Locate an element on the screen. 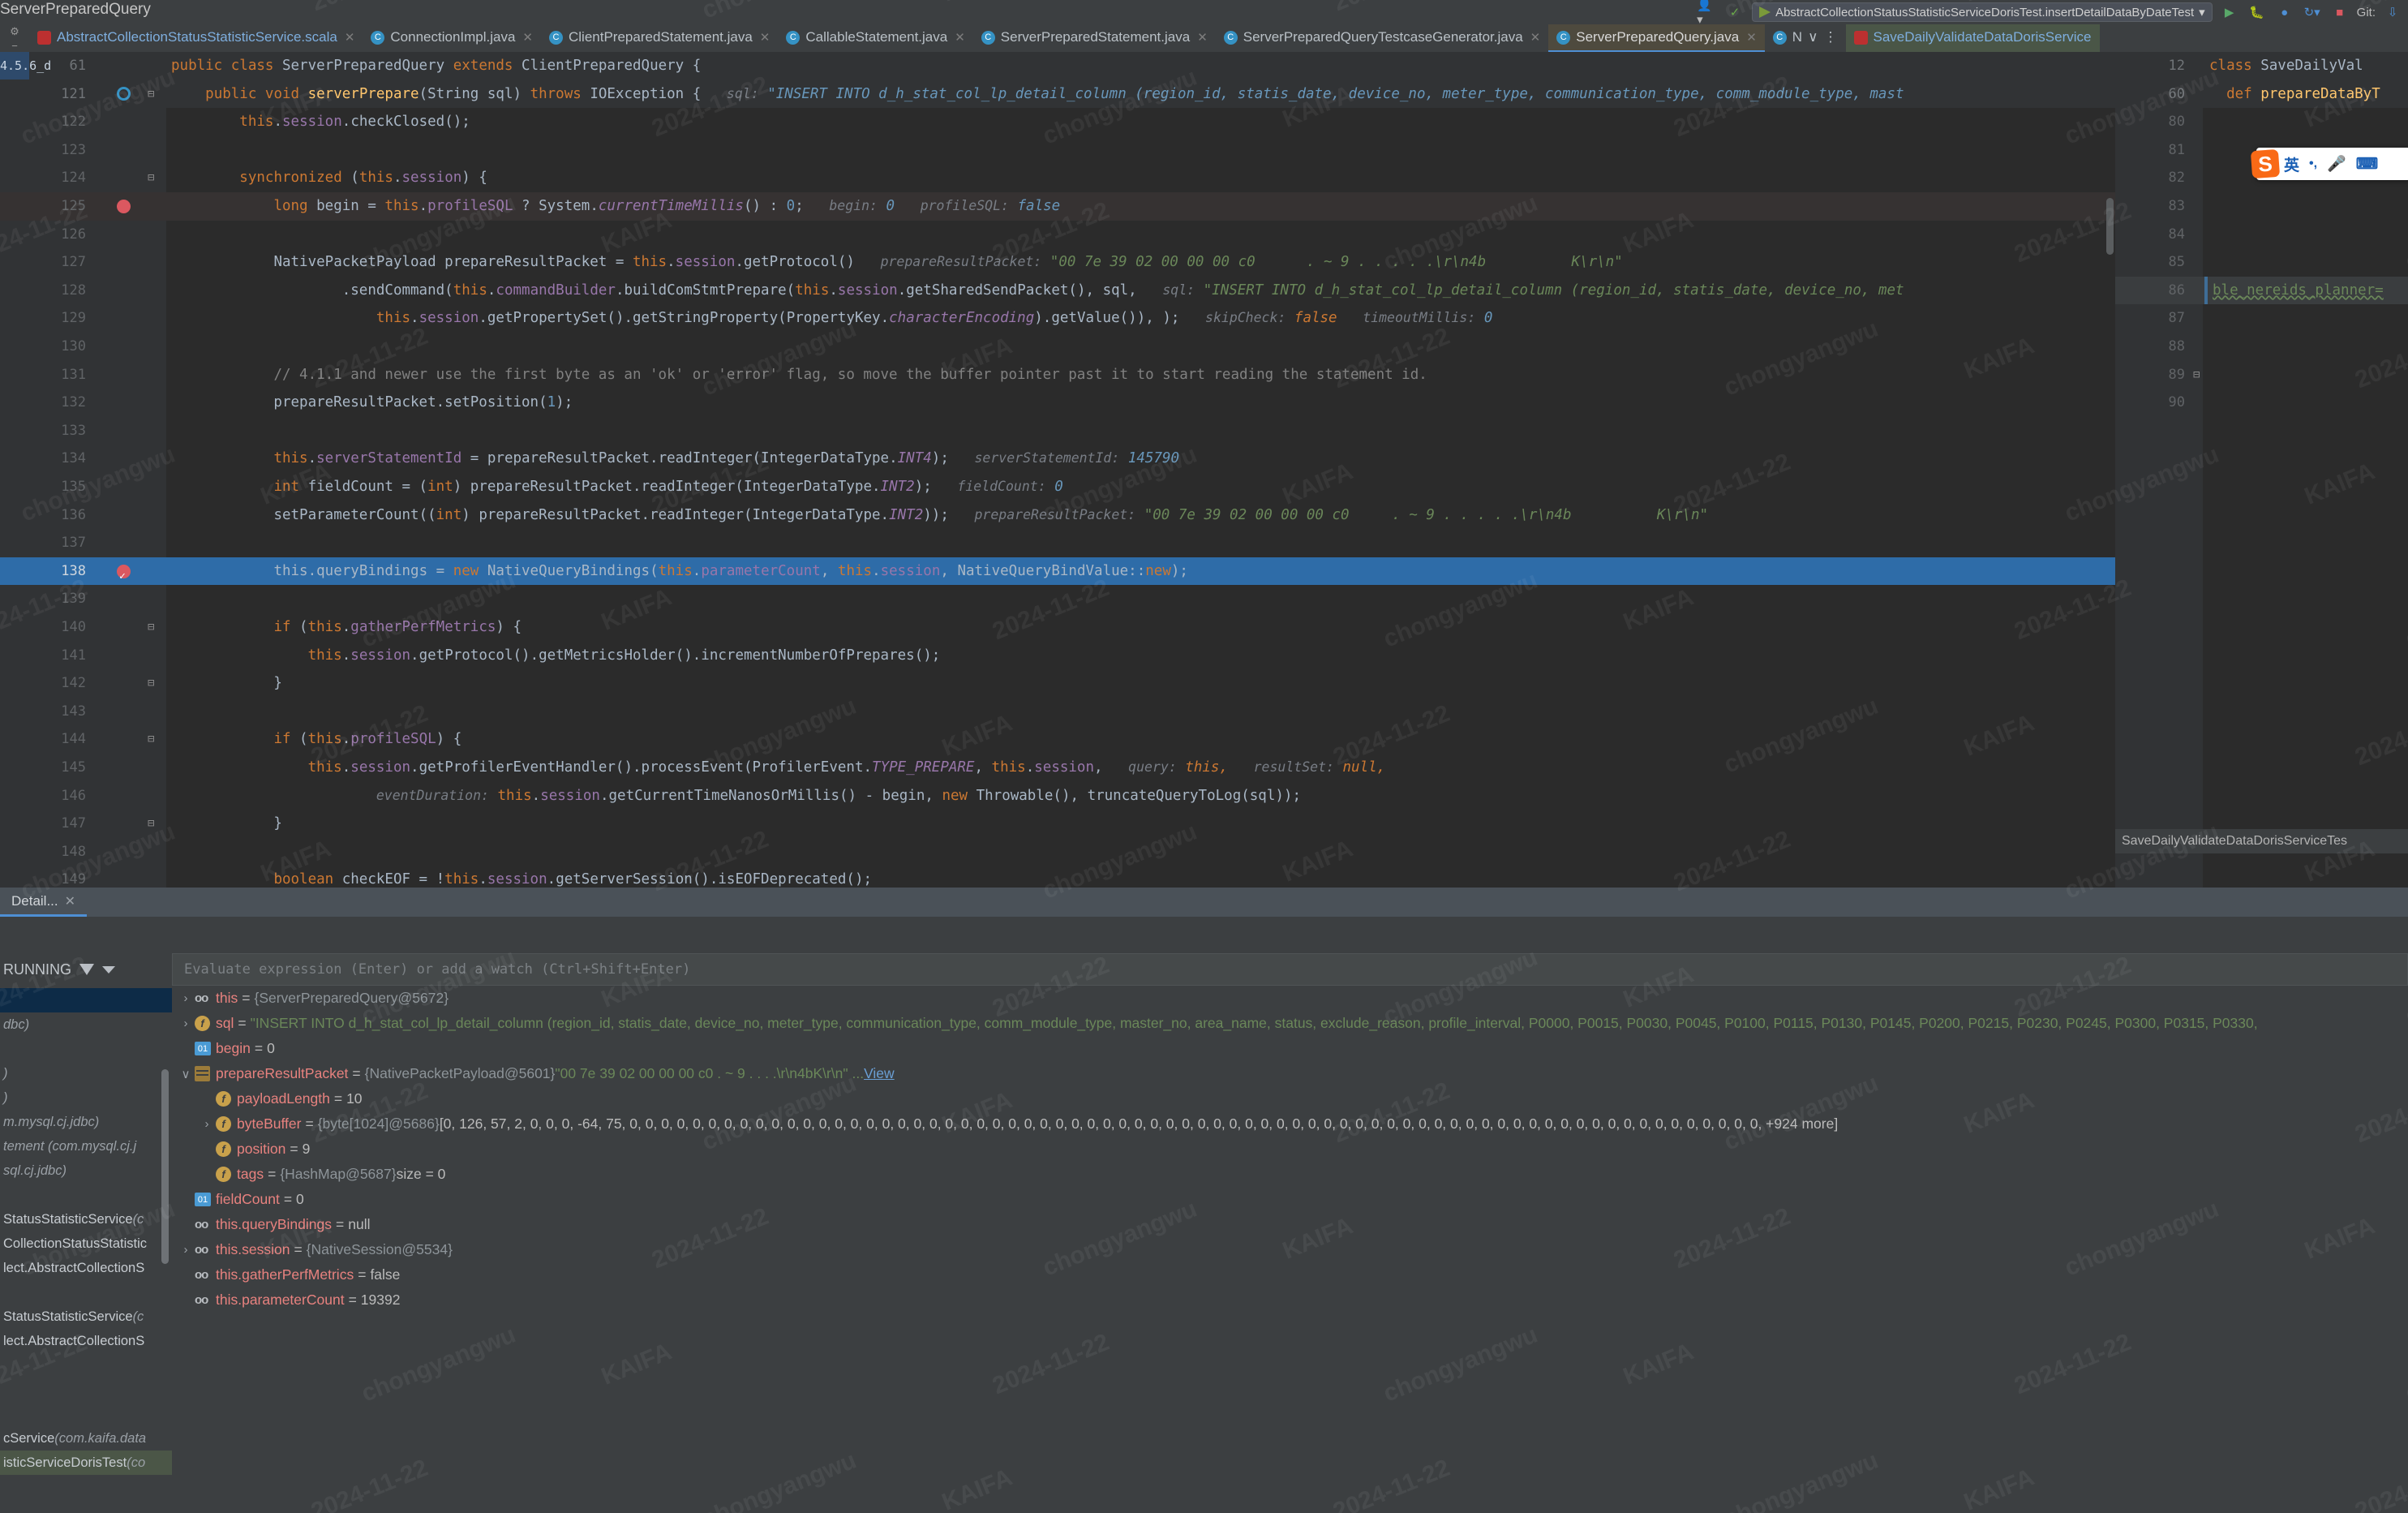 This screenshot has width=2408, height=1513. line-number: 121 is located at coordinates (48, 94).